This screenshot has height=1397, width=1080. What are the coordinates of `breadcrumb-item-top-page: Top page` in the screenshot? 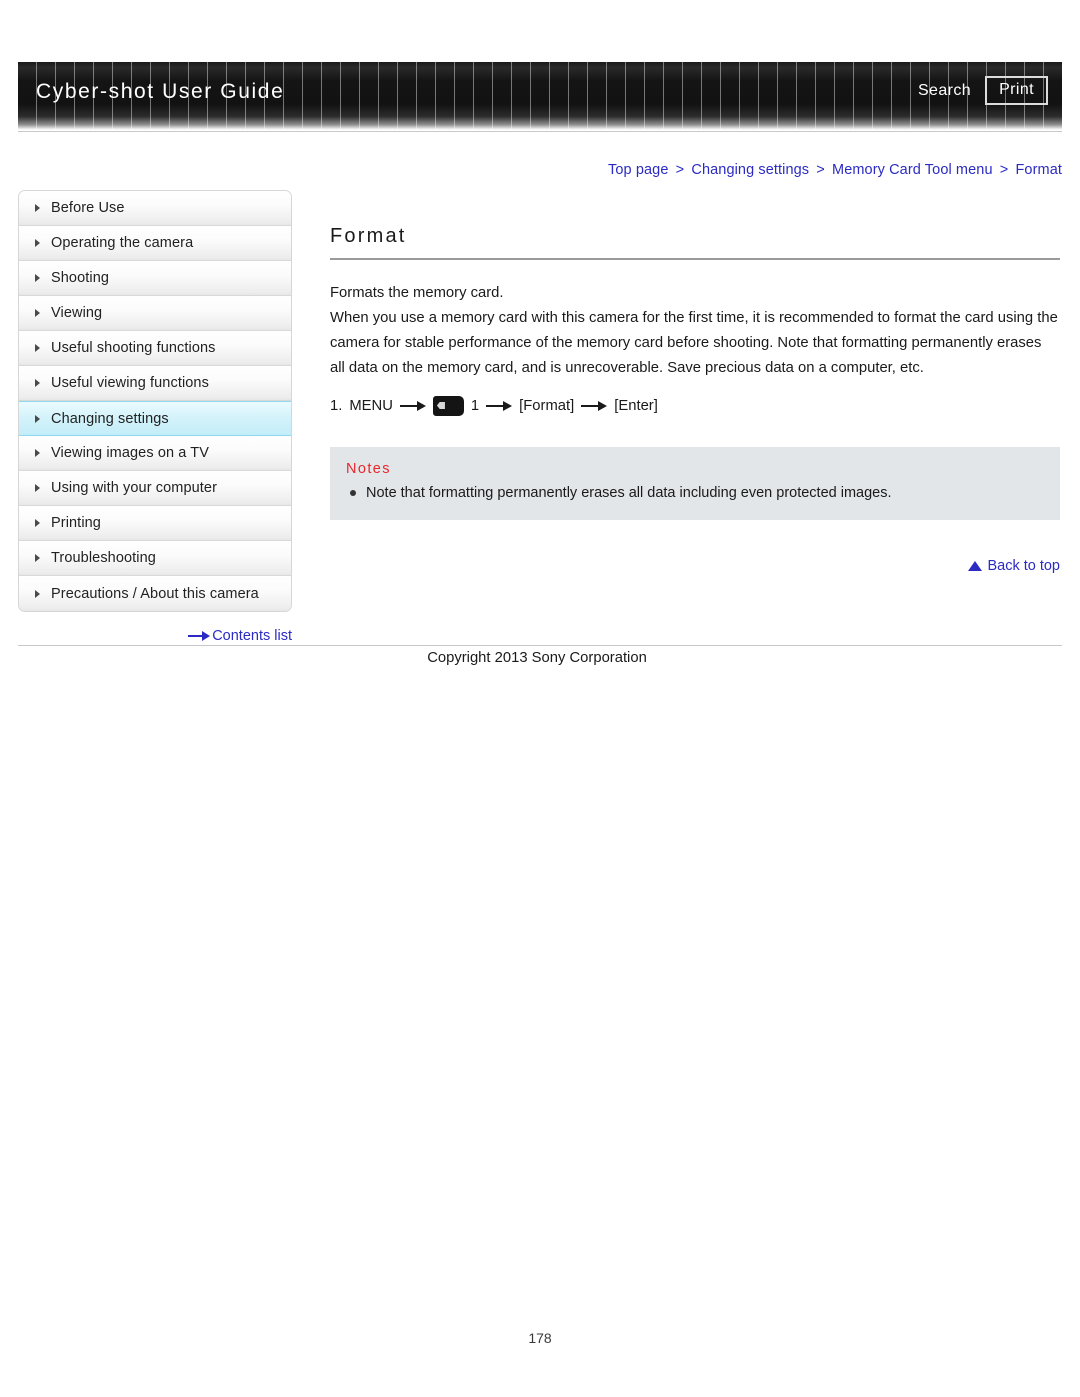 It's located at (638, 170).